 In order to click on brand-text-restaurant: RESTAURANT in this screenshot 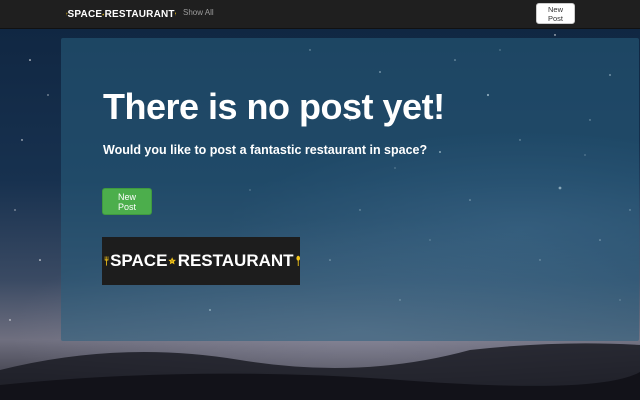, I will do `click(139, 14)`.